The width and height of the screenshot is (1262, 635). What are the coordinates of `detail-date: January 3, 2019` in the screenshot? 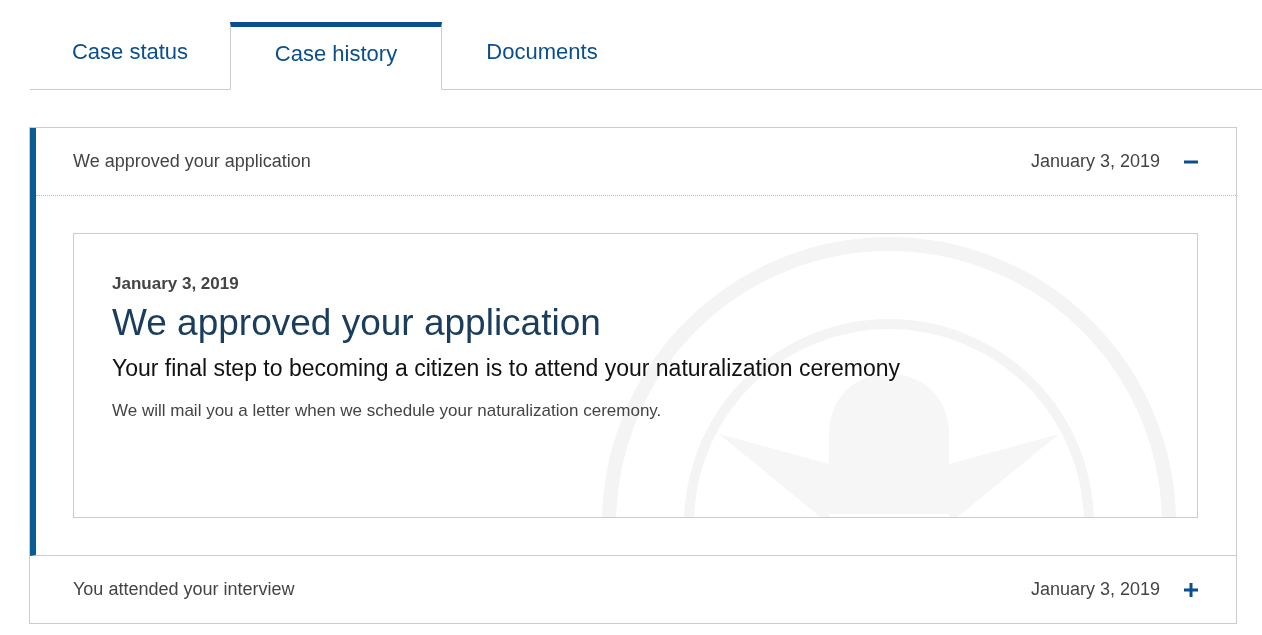 It's located at (176, 284).